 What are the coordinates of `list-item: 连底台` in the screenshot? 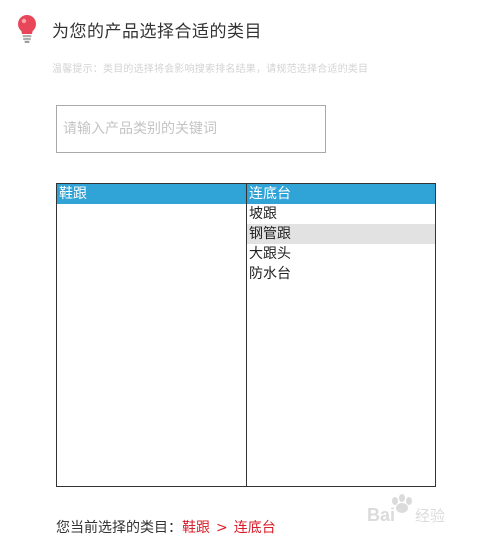 It's located at (341, 194).